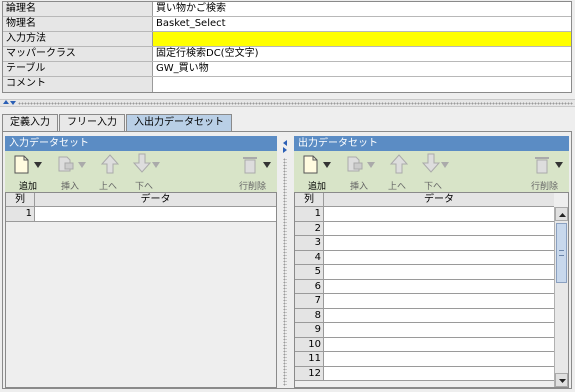 This screenshot has width=575, height=392. Describe the element at coordinates (549, 165) in the screenshot. I see `trash-icon` at that location.